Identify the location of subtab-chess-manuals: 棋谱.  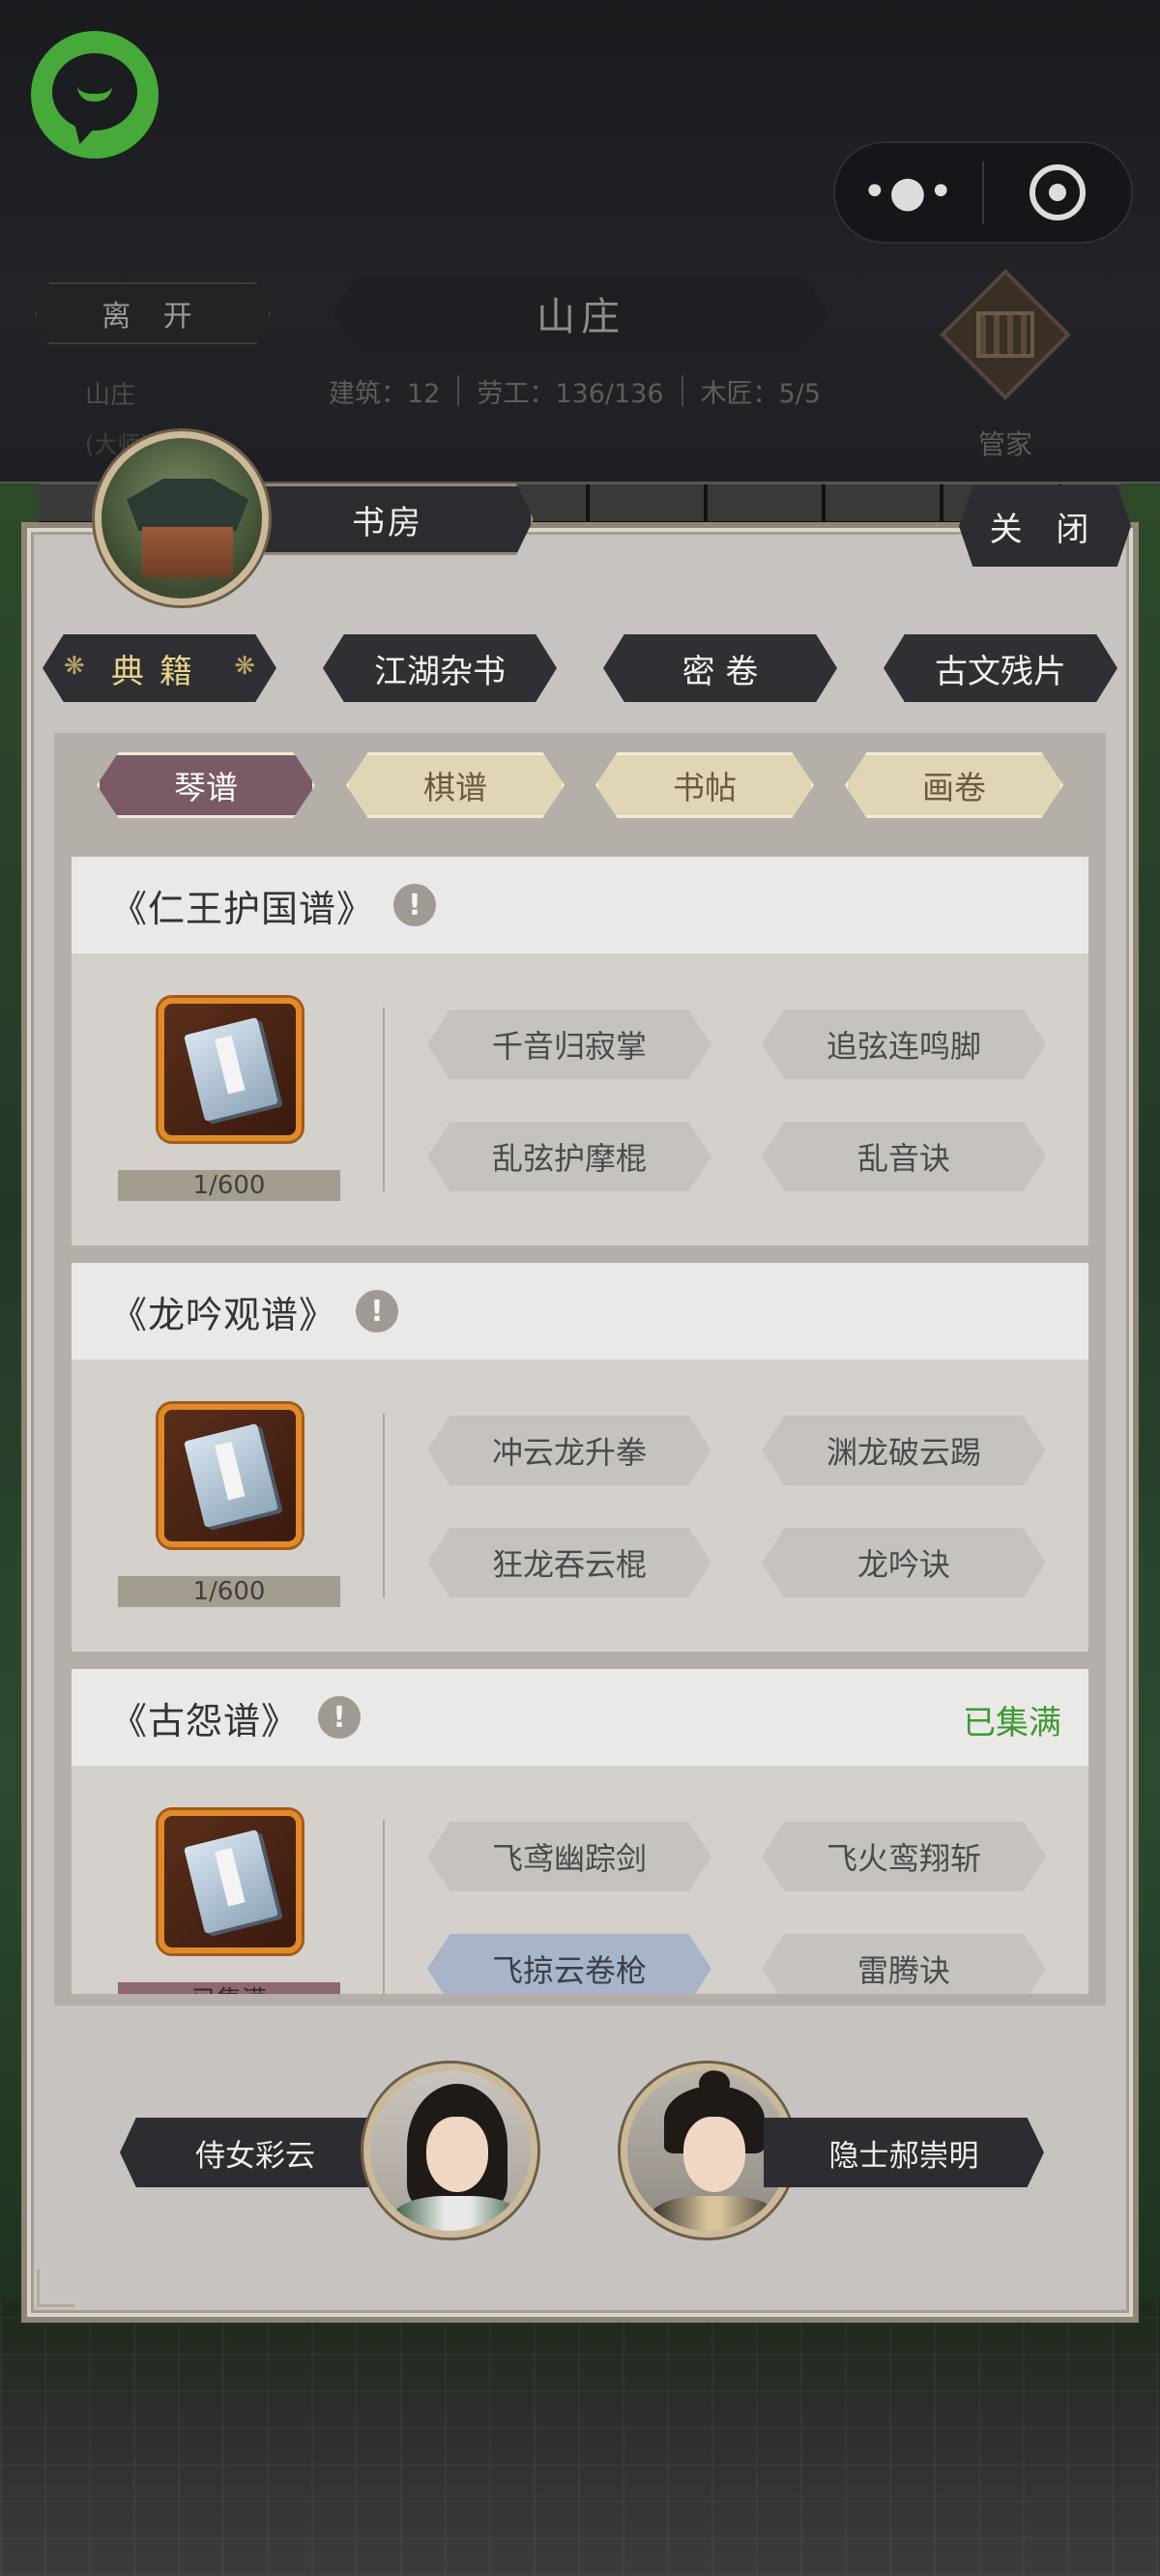
(456, 785).